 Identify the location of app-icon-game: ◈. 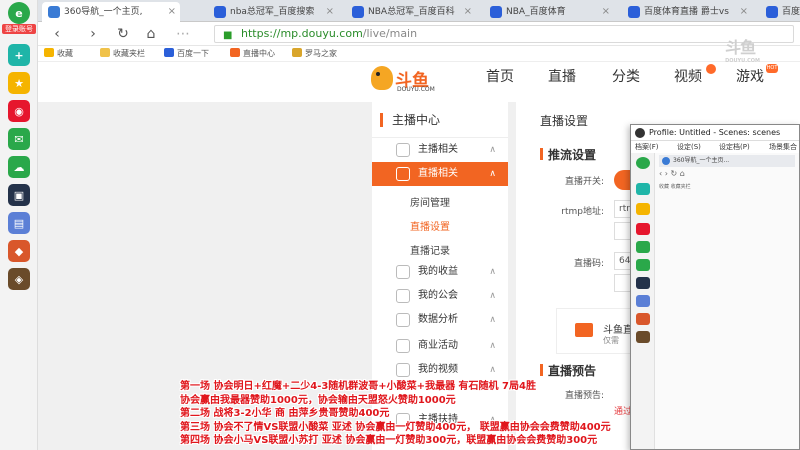
(19, 279).